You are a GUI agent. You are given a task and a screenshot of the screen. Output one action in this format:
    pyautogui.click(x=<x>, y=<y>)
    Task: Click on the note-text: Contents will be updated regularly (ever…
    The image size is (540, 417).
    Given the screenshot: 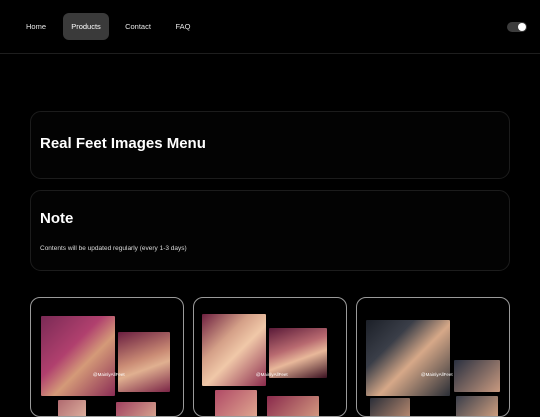 What is the action you would take?
    pyautogui.click(x=113, y=248)
    